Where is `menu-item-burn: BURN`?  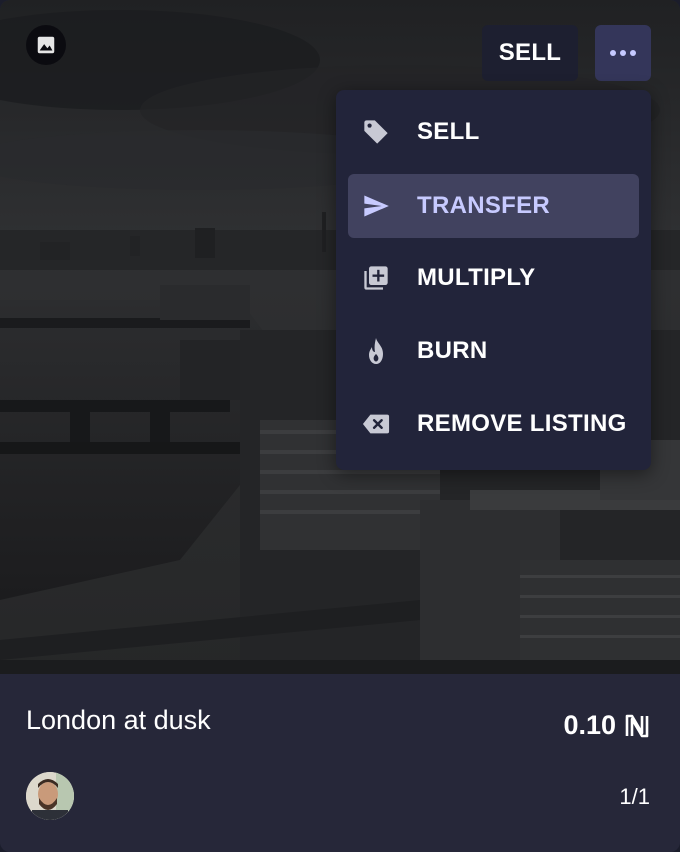 menu-item-burn: BURN is located at coordinates (493, 351).